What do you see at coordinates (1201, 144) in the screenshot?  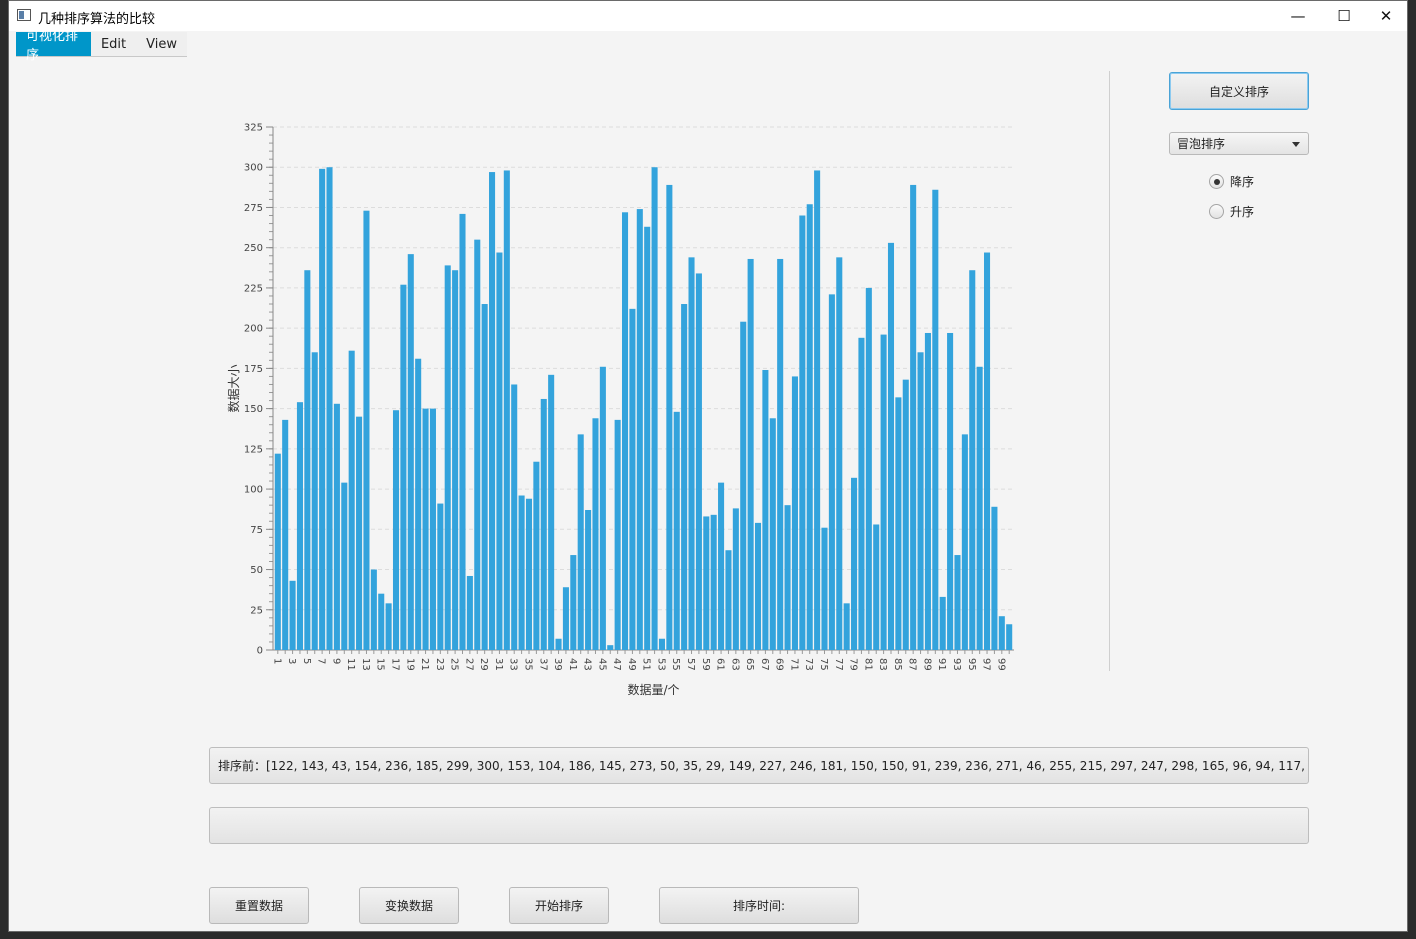 I see `algorithm-select-value: 冒泡排序` at bounding box center [1201, 144].